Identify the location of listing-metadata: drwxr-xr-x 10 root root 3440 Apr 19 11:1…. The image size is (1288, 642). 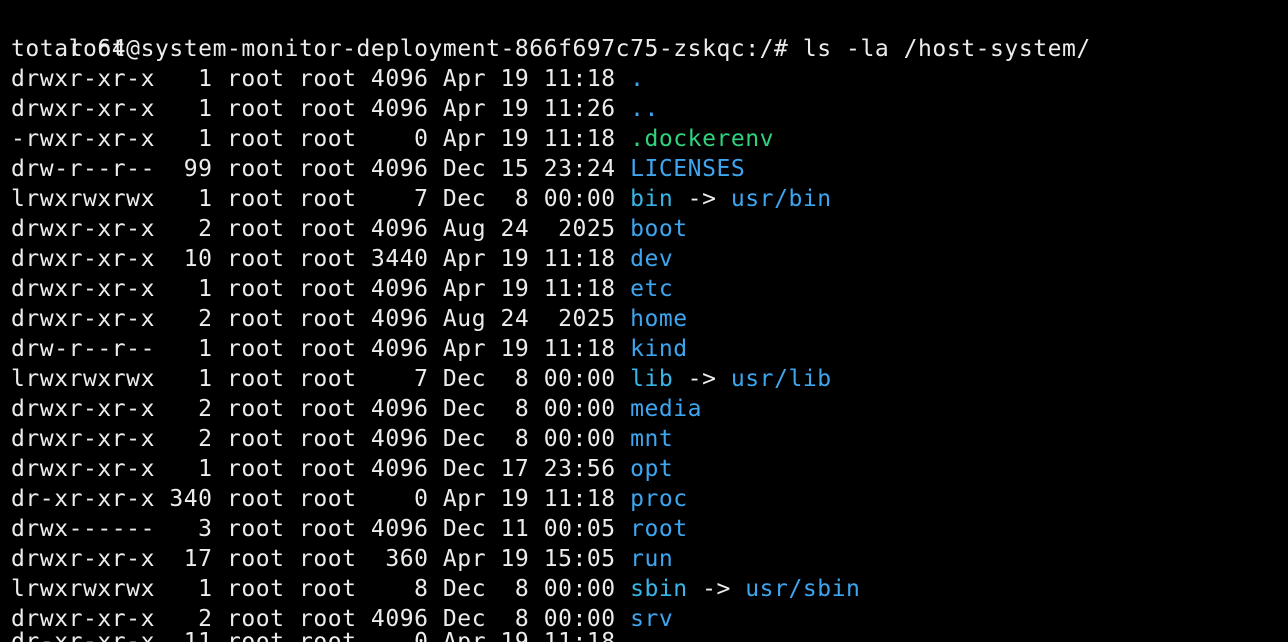
(321, 259).